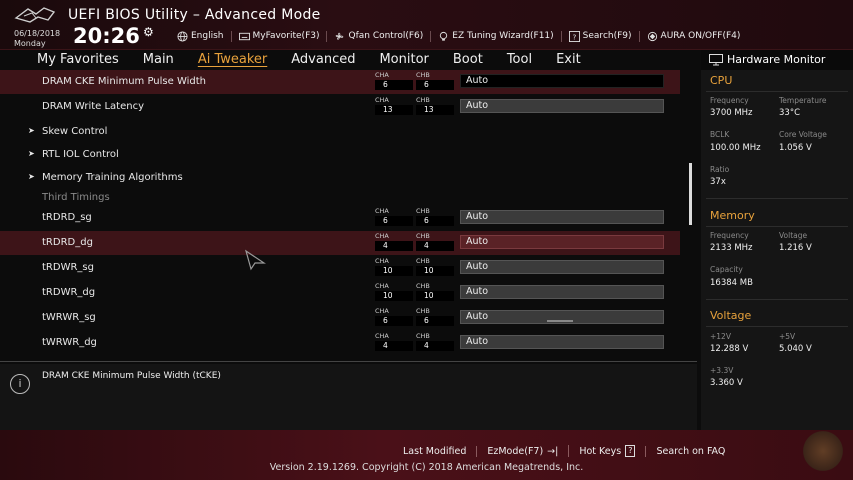 Image resolution: width=853 pixels, height=480 pixels. I want to click on scrollbar-thumb, so click(690, 194).